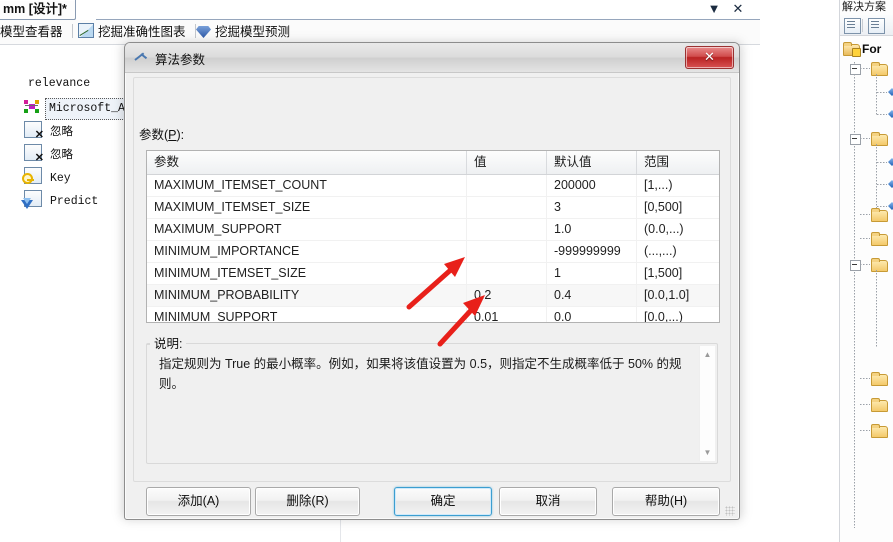  I want to click on parameters-label: 参数(P):, so click(161, 133).